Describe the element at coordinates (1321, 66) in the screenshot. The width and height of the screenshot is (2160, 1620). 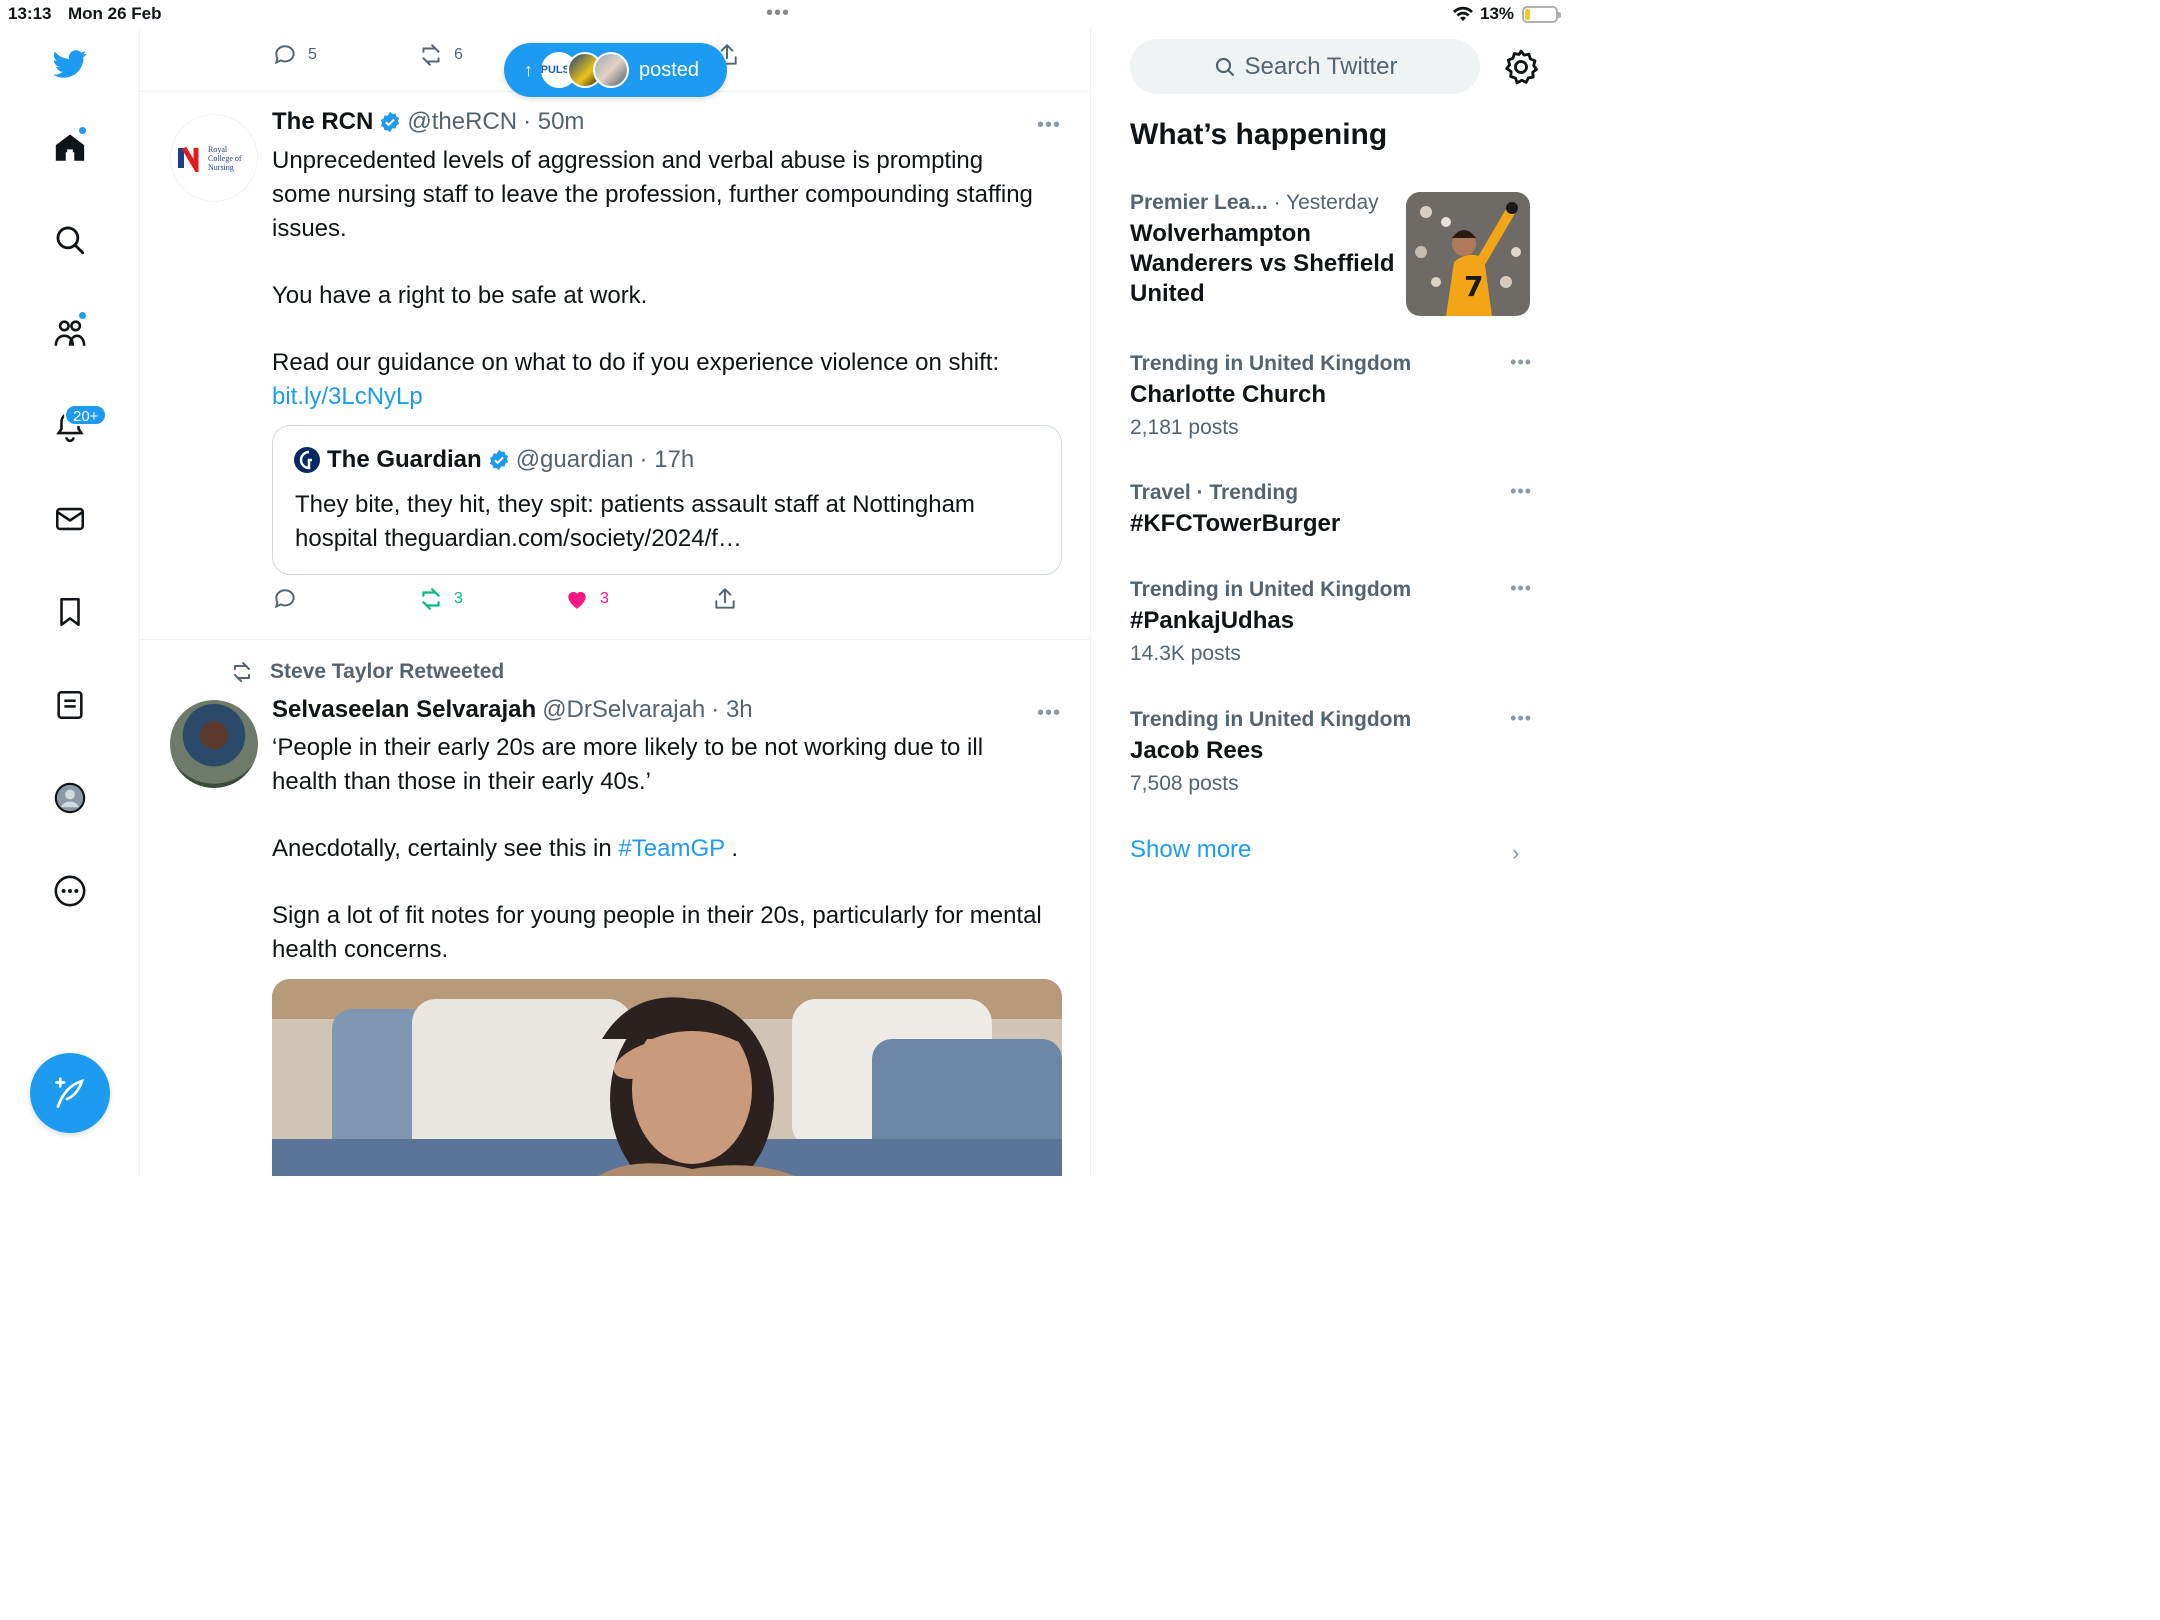
I see `search-placeholder: Search Twitter` at that location.